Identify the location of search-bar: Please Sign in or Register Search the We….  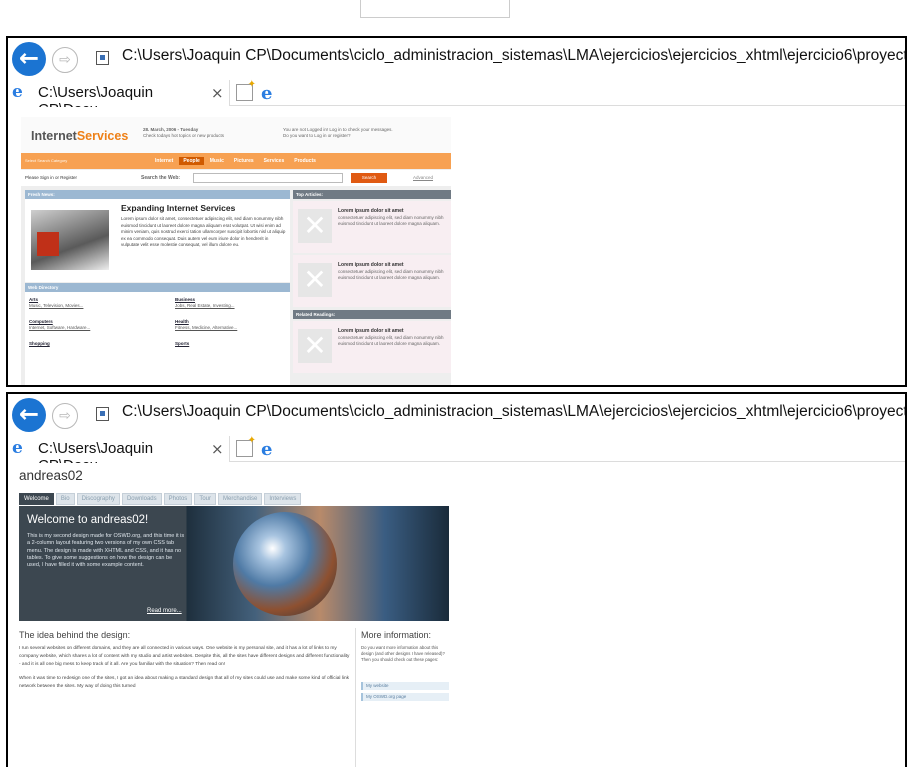
(236, 178).